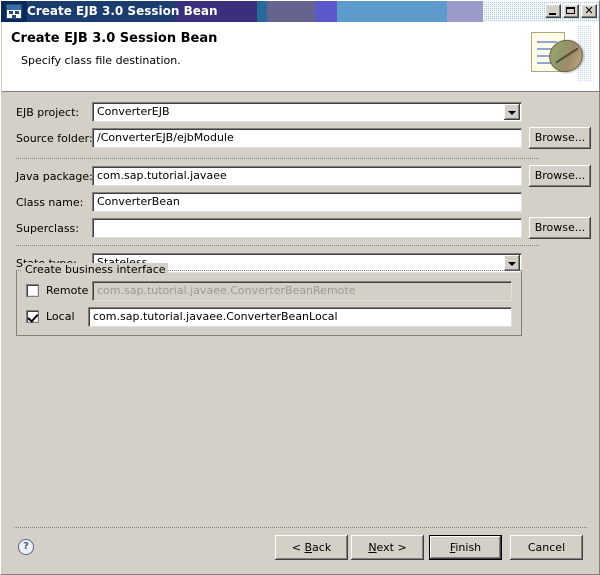 The width and height of the screenshot is (600, 575). What do you see at coordinates (19, 270) in the screenshot?
I see `group-border-left` at bounding box center [19, 270].